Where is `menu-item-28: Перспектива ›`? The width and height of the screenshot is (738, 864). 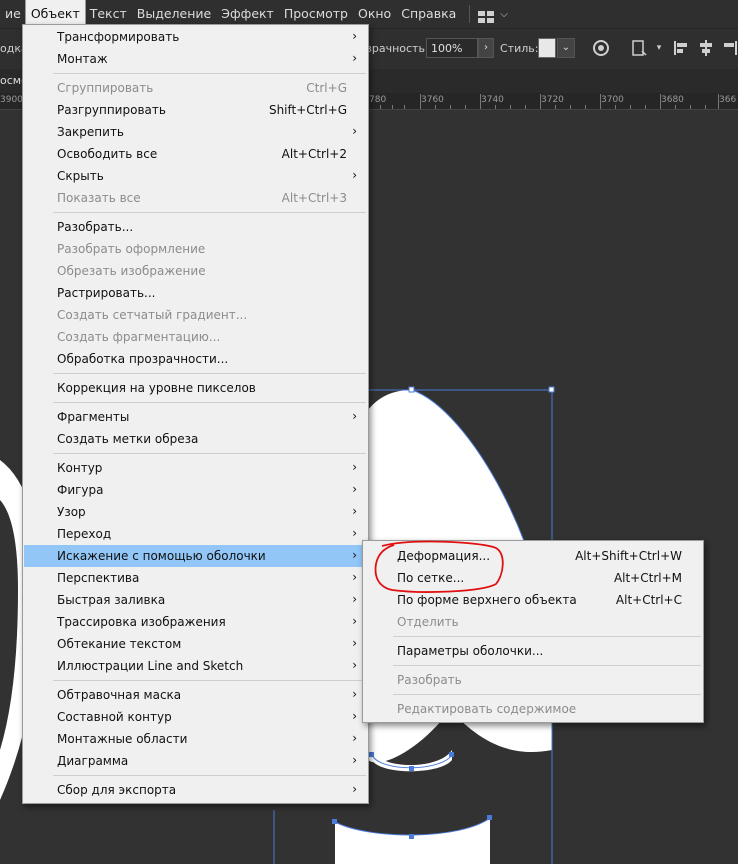 menu-item-28: Перспектива › is located at coordinates (195, 578).